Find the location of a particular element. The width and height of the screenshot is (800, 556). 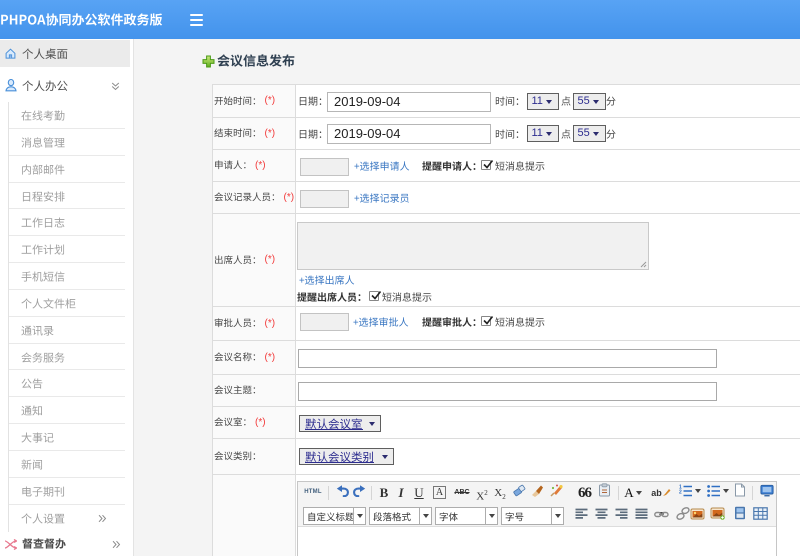

svg-text: 2 is located at coordinates (680, 493).